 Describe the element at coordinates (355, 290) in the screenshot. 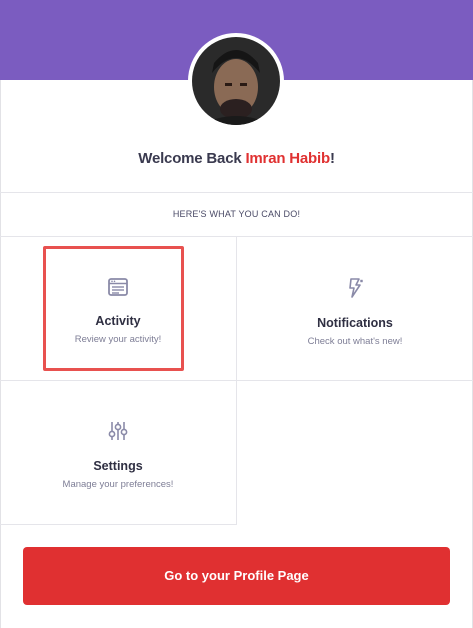

I see `lightning-bolt-icon` at that location.